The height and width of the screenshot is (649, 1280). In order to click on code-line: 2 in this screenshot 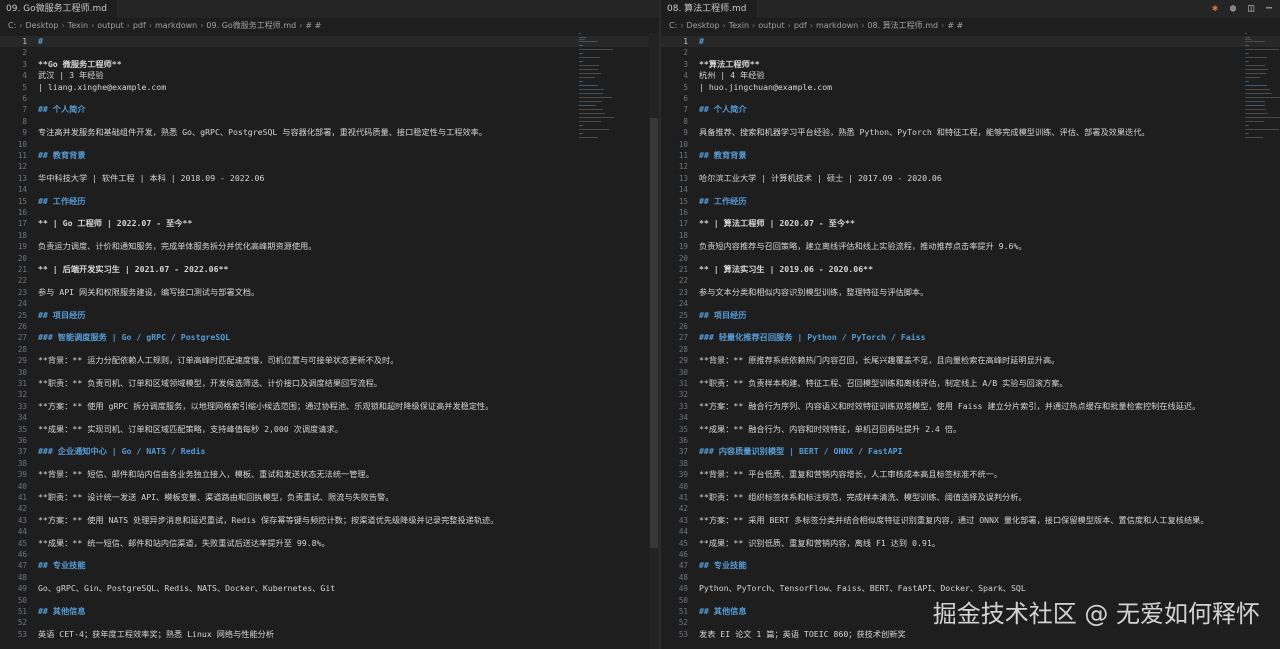, I will do `click(970, 52)`.